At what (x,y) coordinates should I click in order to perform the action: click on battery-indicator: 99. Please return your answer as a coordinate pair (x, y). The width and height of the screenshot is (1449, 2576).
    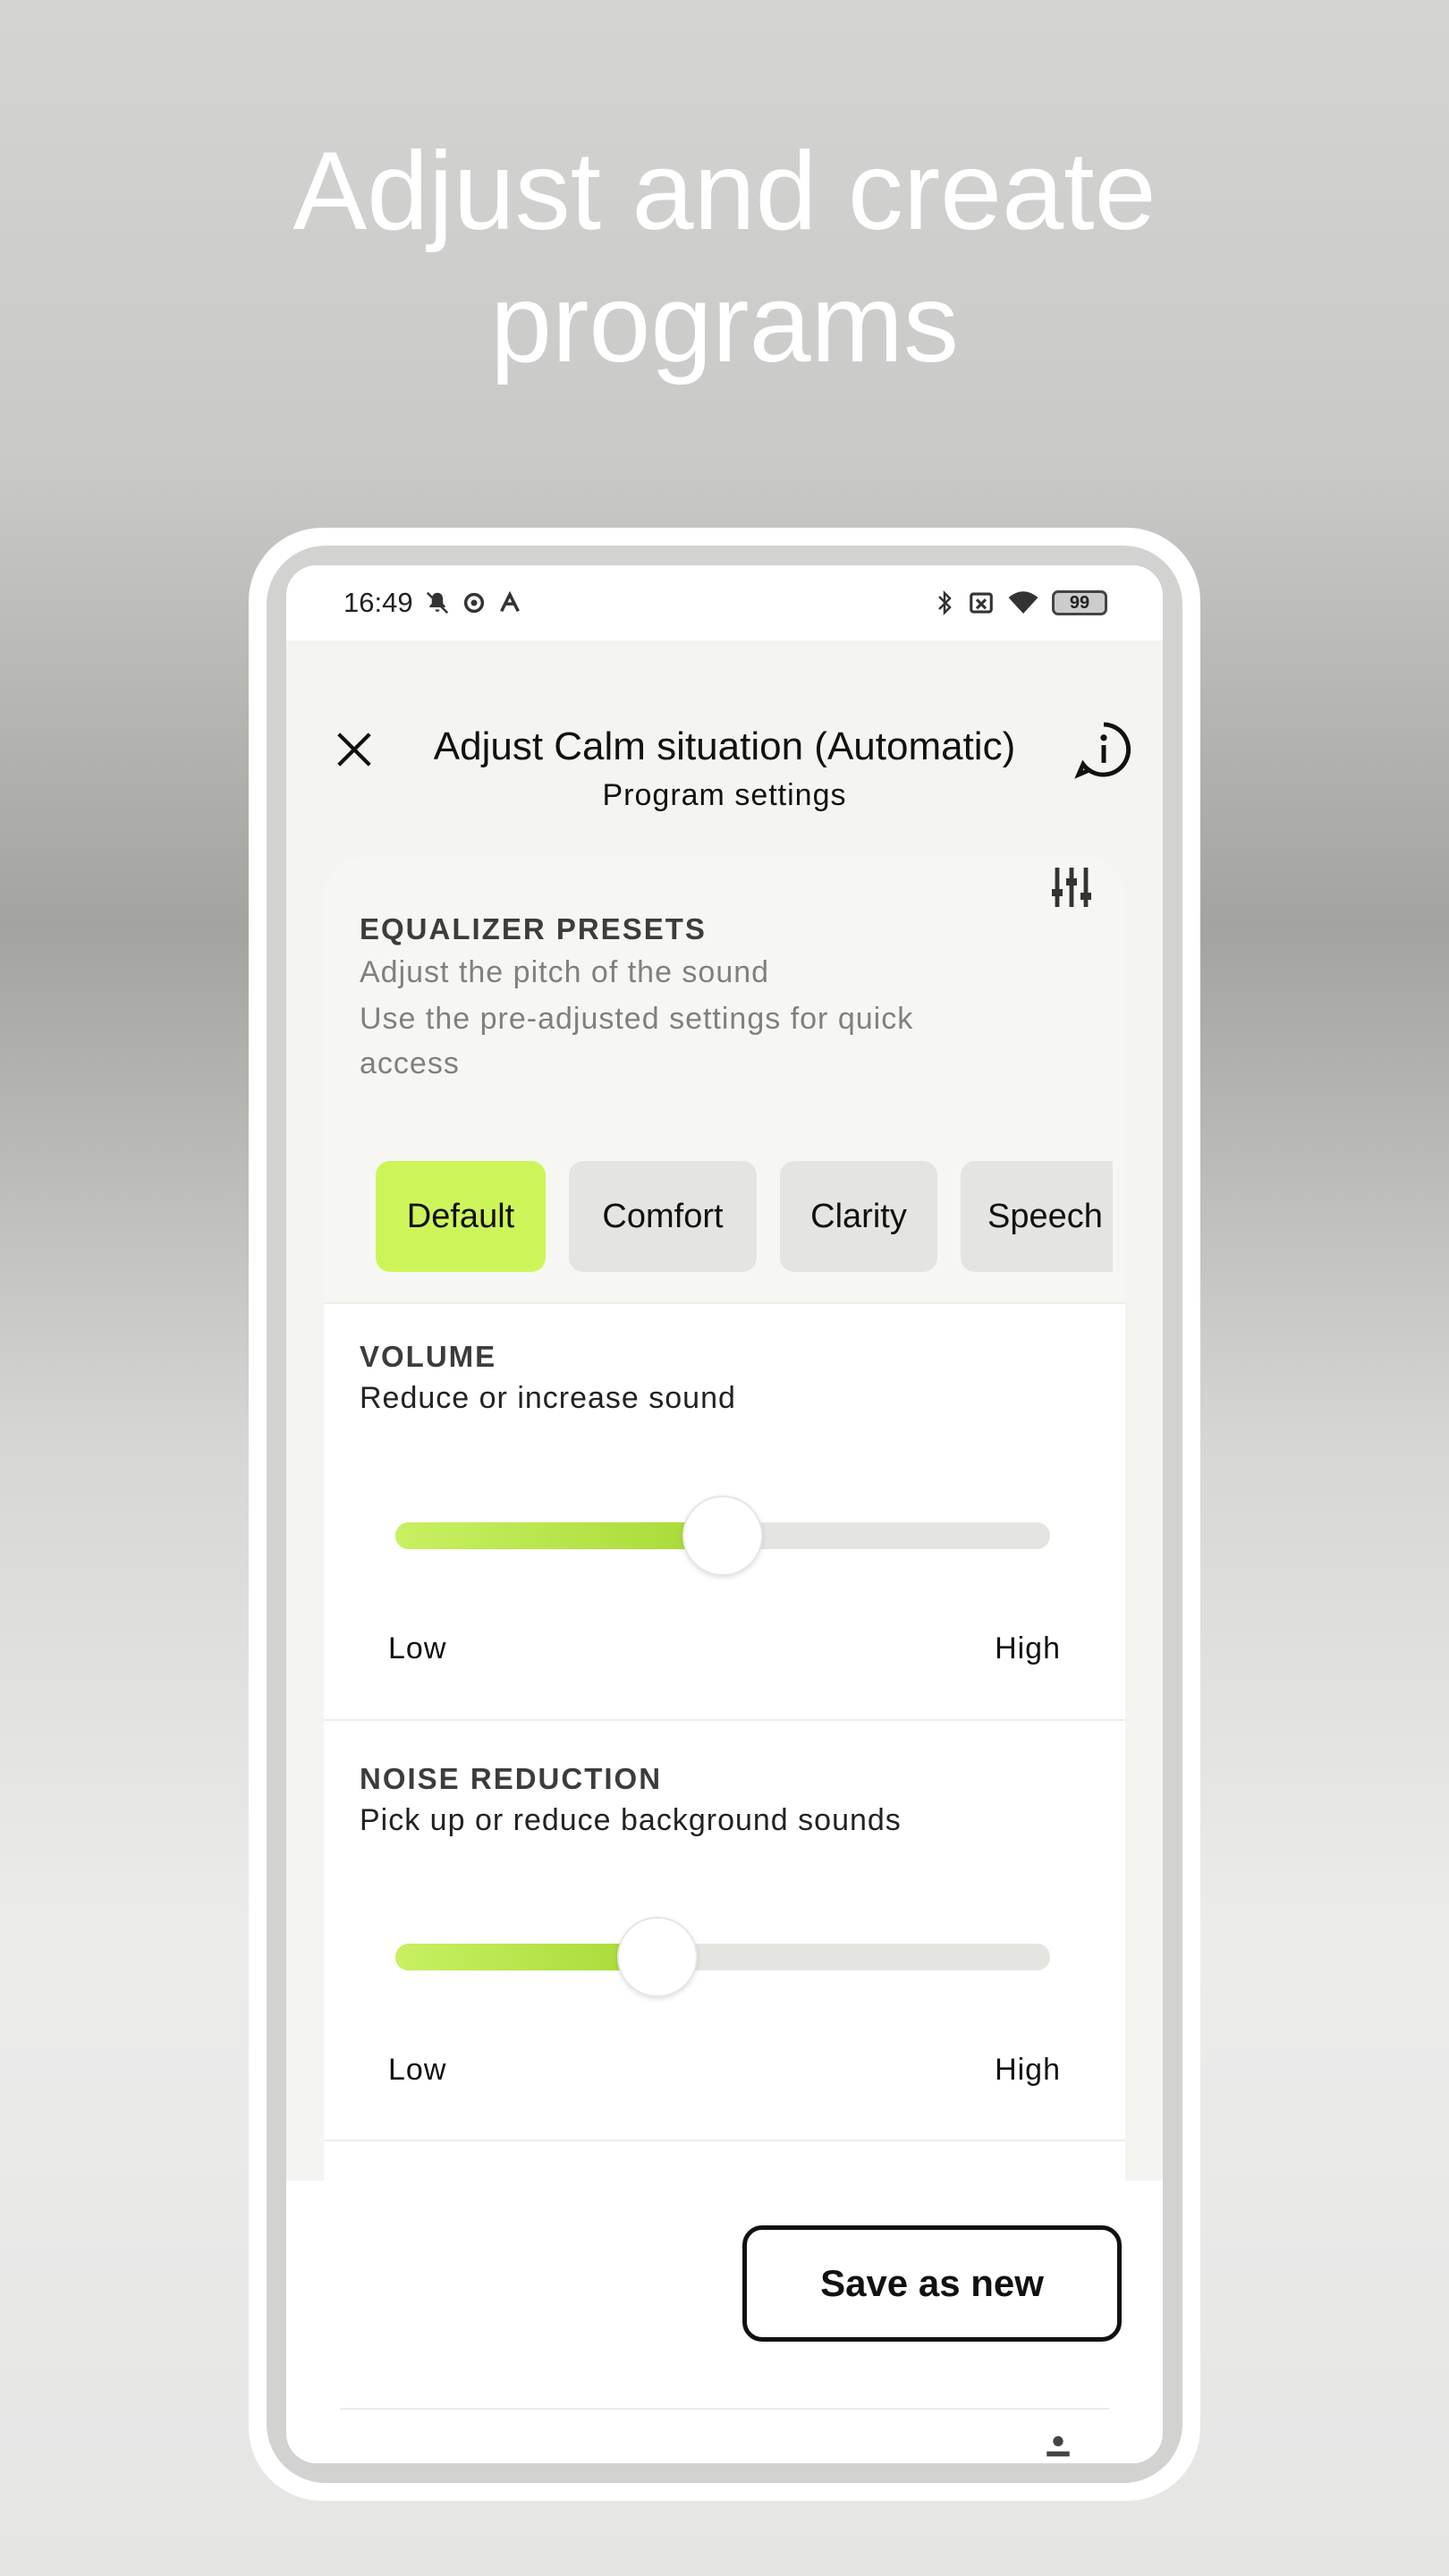
    Looking at the image, I should click on (1079, 602).